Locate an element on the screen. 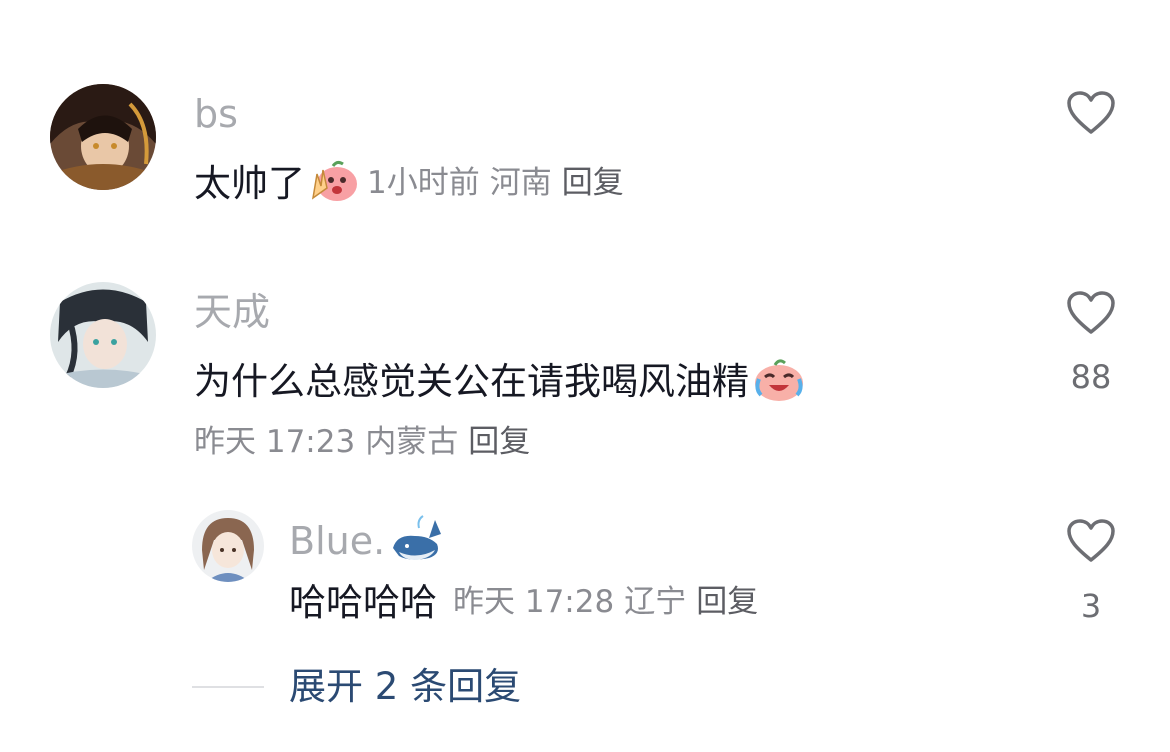  comment-body: 太帅了 1小时前 河南 回复 is located at coordinates (414, 183).